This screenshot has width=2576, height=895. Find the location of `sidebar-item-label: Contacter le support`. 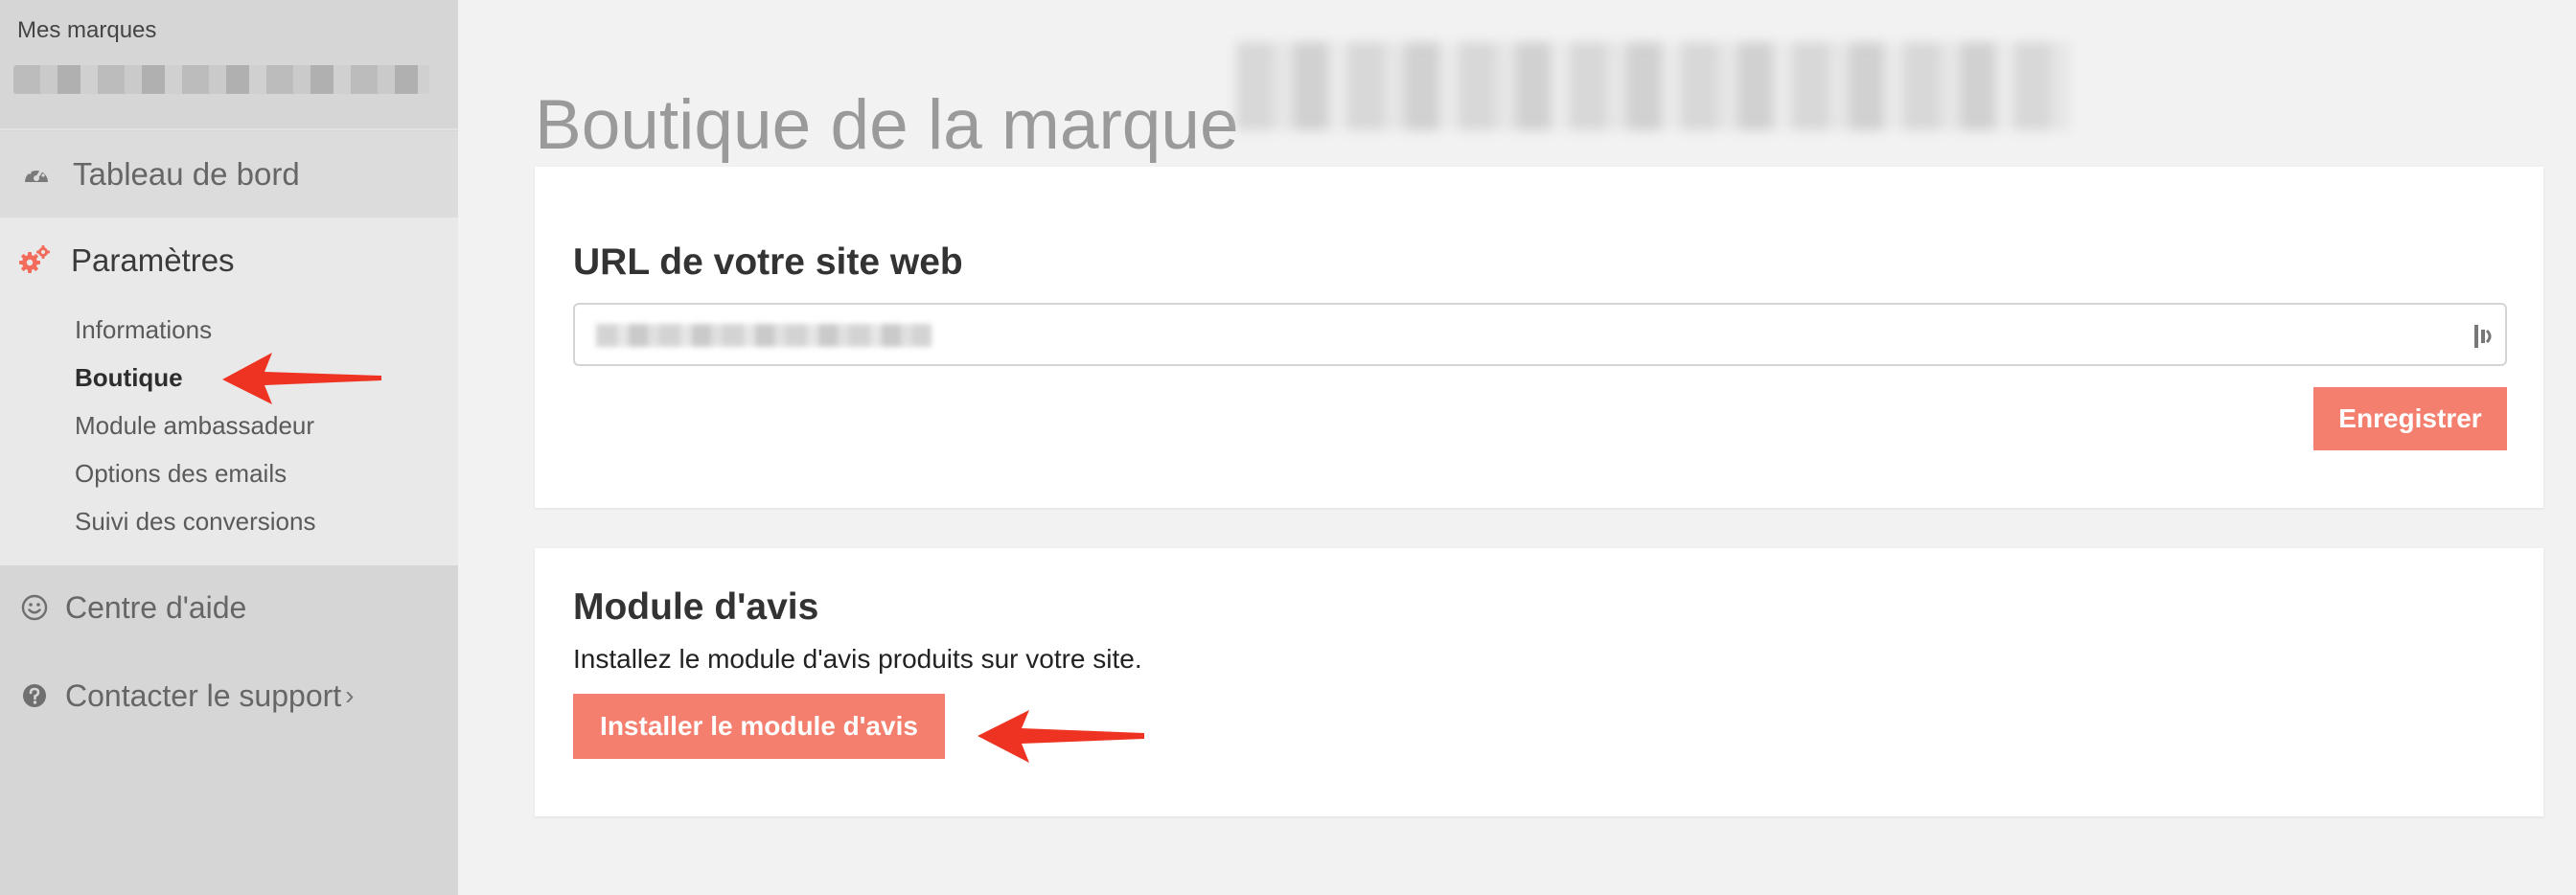

sidebar-item-label: Contacter le support is located at coordinates (203, 695).